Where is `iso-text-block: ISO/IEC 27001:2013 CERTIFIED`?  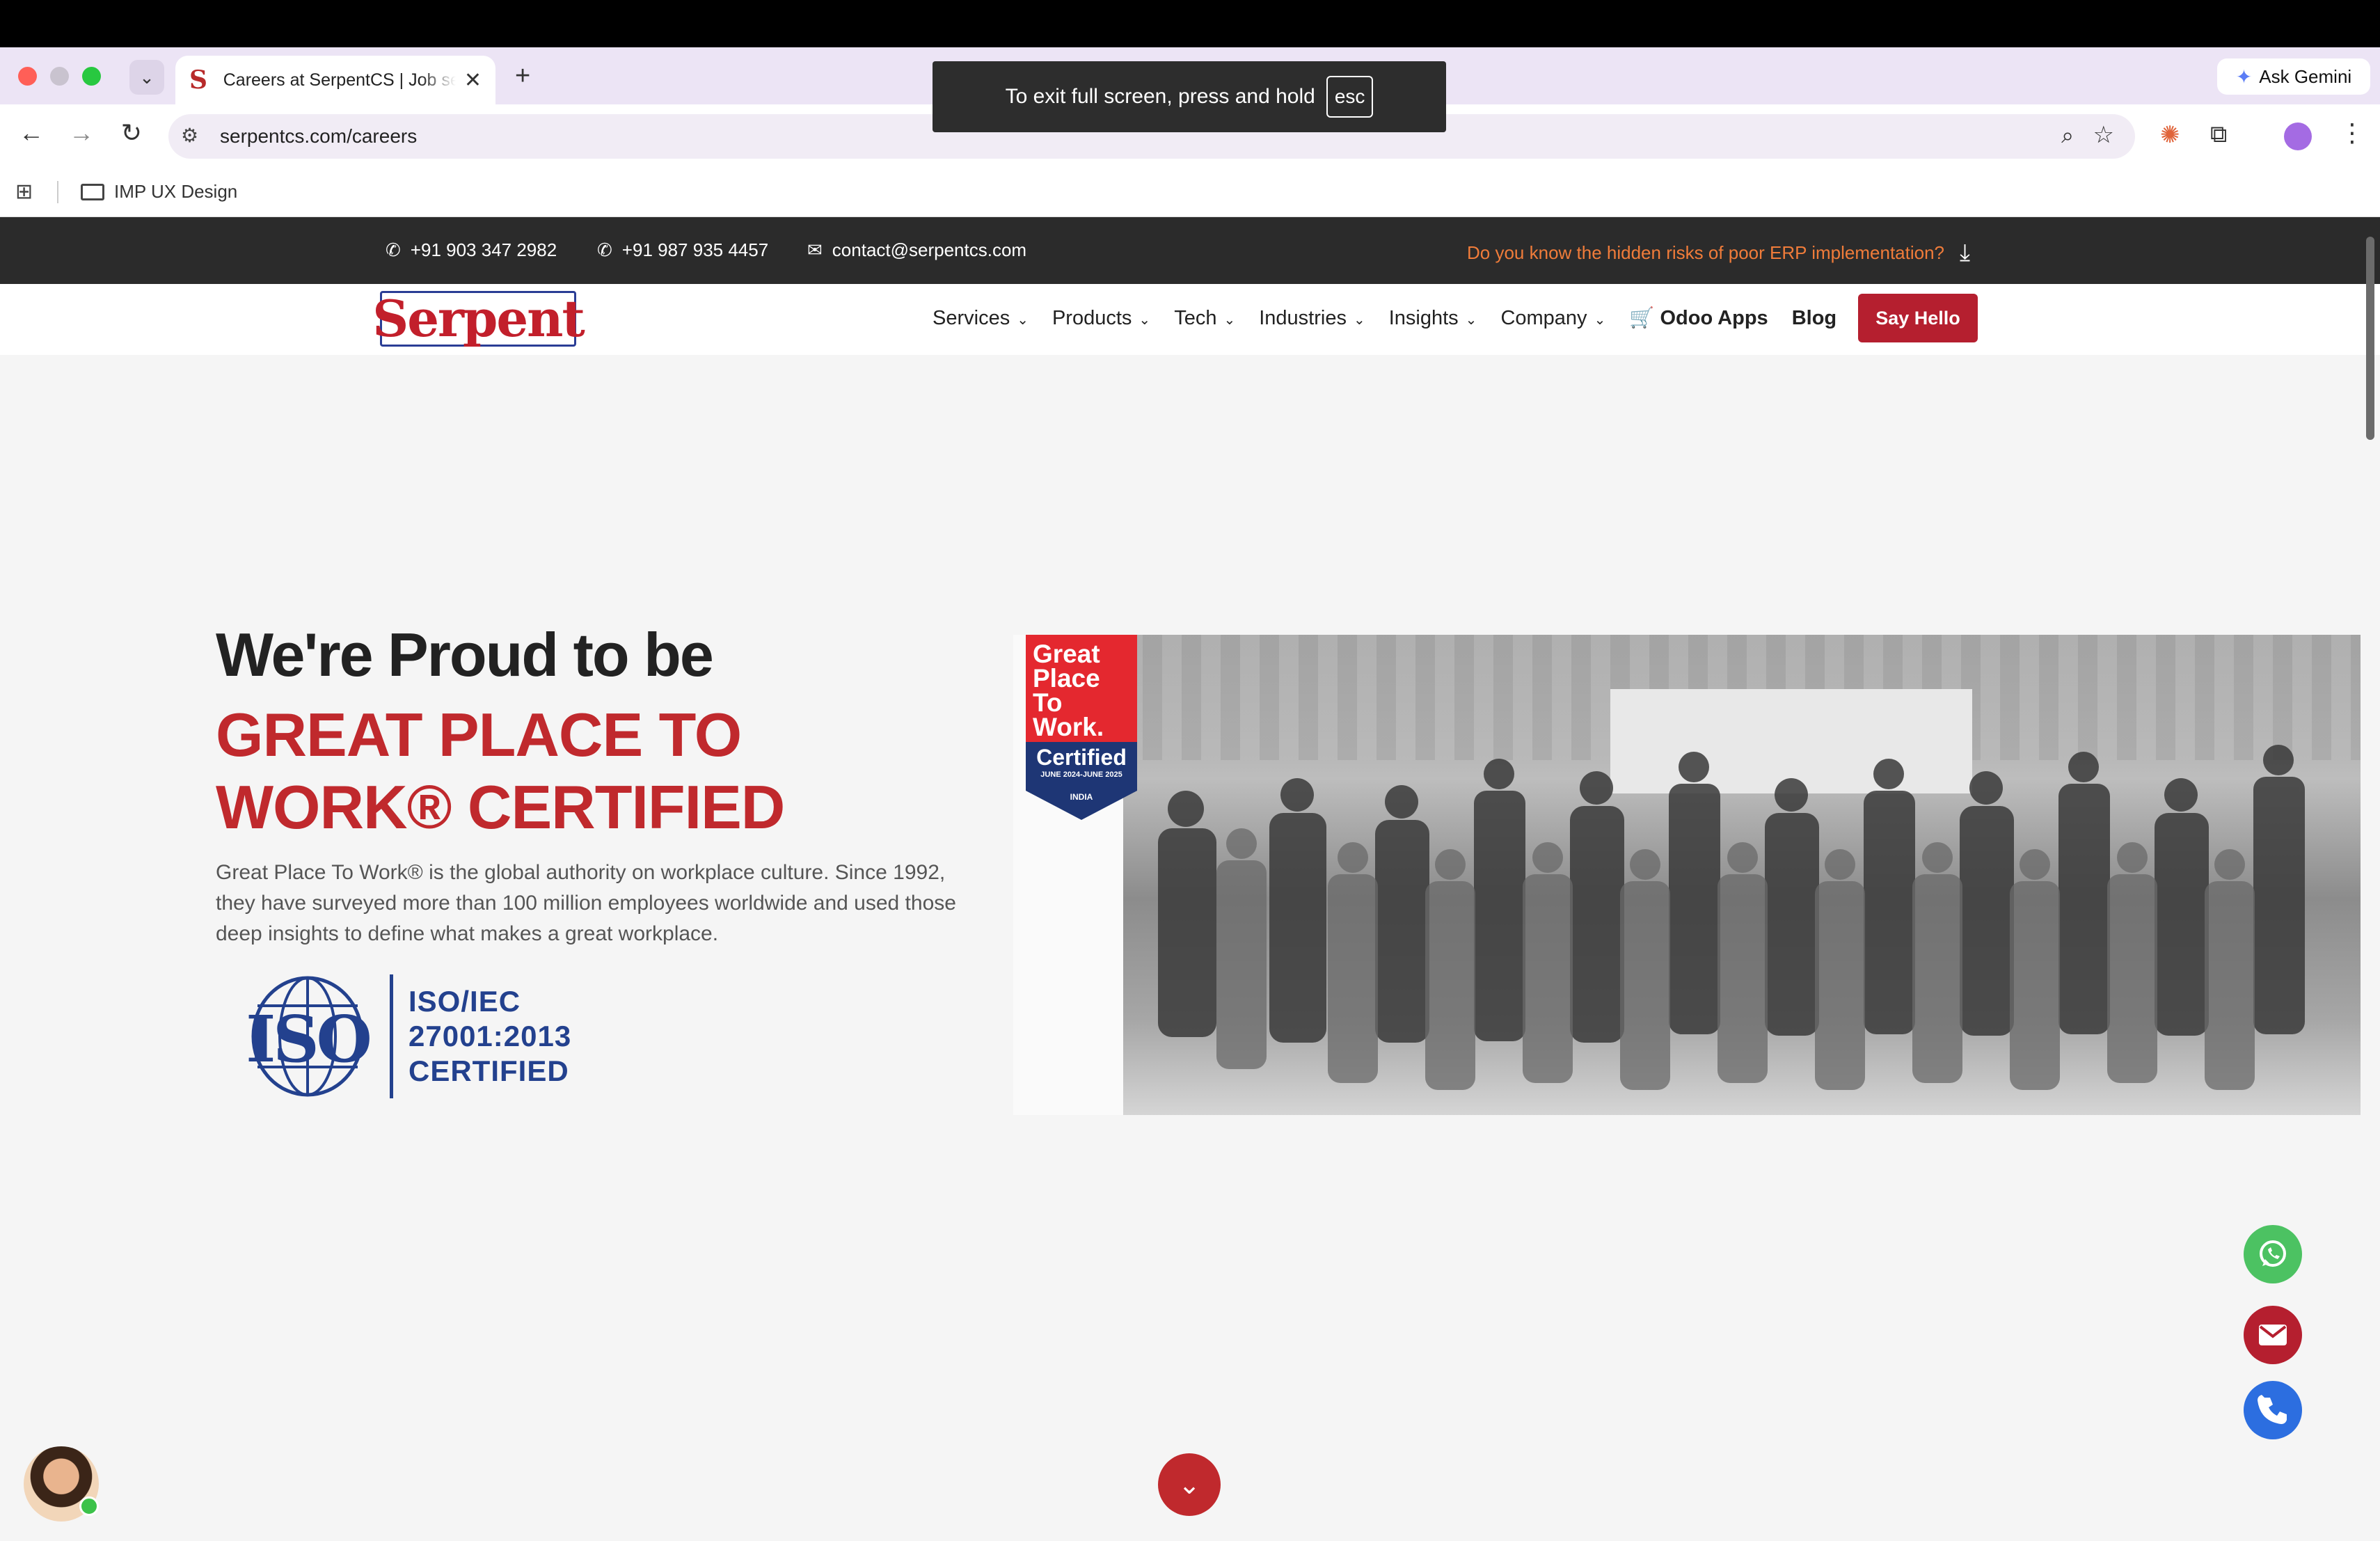
iso-text-block: ISO/IEC 27001:2013 CERTIFIED is located at coordinates (490, 1036).